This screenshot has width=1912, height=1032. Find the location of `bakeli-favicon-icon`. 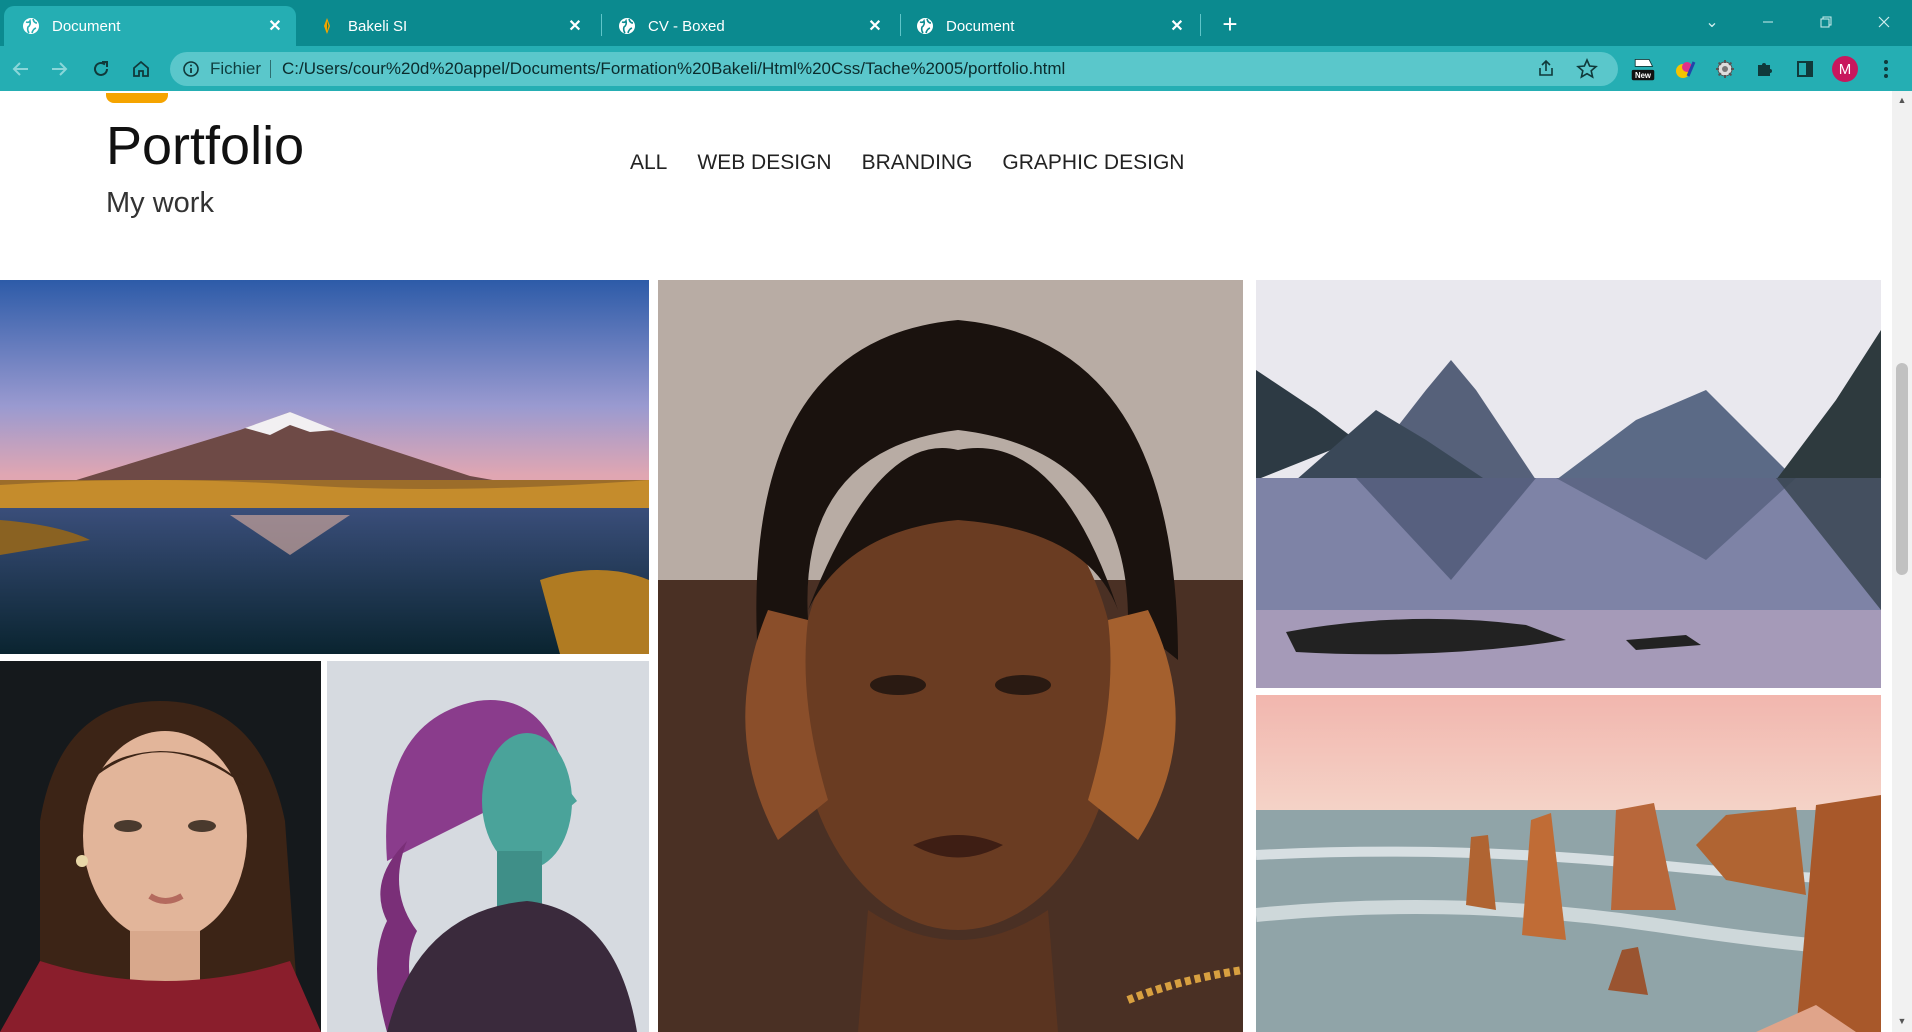

bakeli-favicon-icon is located at coordinates (327, 26).